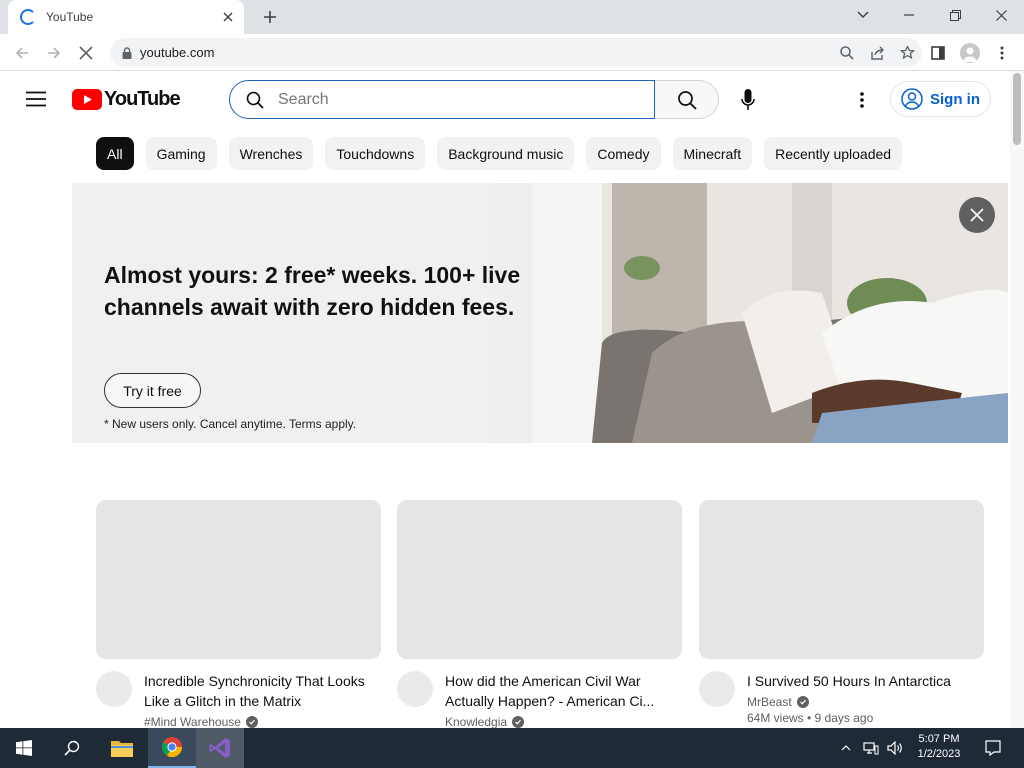  What do you see at coordinates (970, 53) in the screenshot?
I see `profile-avatar-icon` at bounding box center [970, 53].